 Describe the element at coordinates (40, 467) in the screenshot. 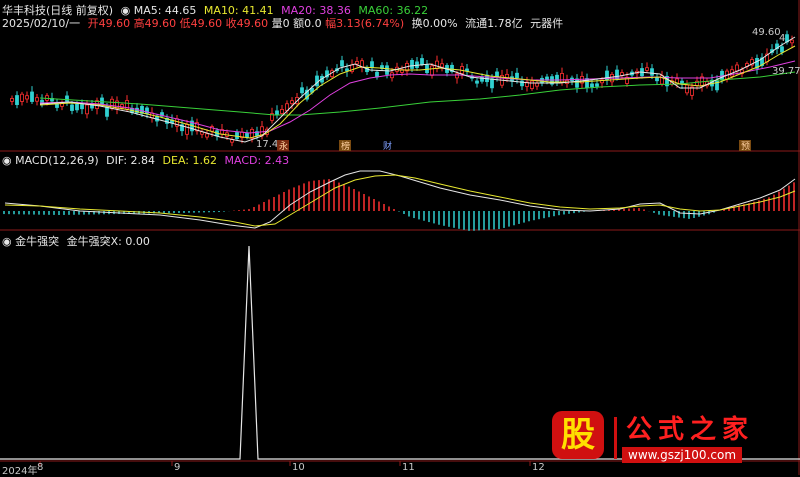

I see `x-axis-aug: 8` at that location.